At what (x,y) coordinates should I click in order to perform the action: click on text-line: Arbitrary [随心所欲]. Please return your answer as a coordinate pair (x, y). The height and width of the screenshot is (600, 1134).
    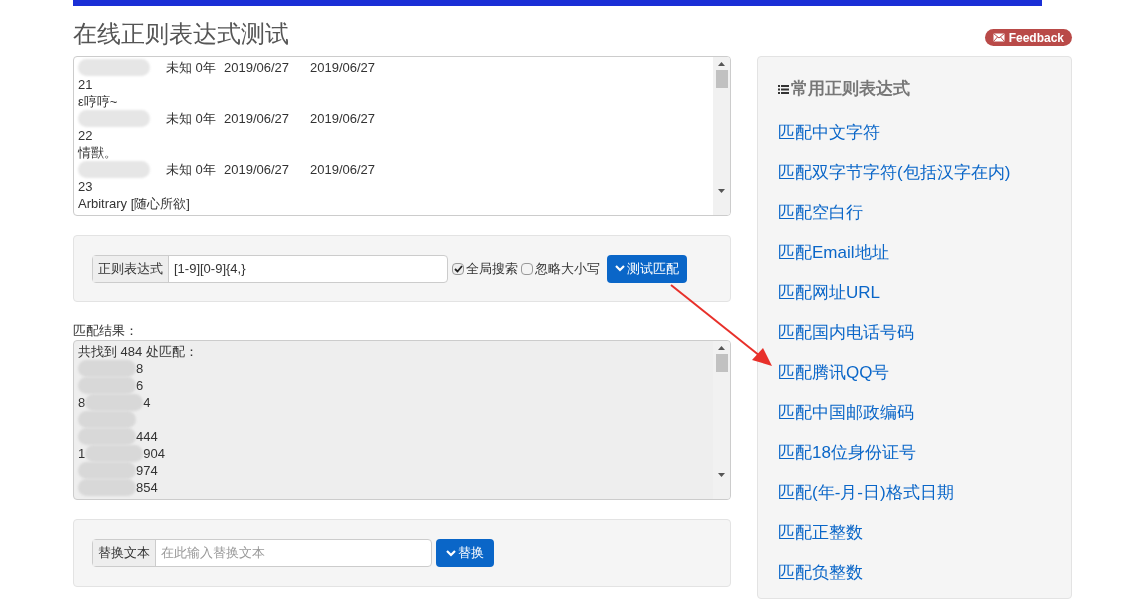
    Looking at the image, I should click on (134, 203).